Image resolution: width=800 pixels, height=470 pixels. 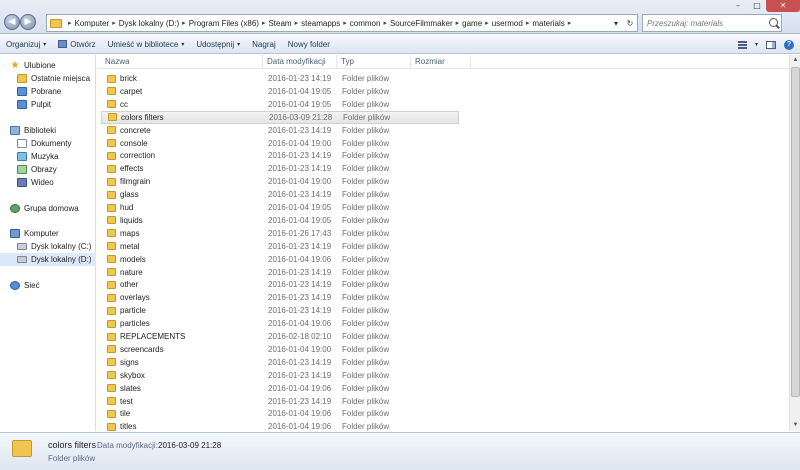 What do you see at coordinates (416, 23) in the screenshot?
I see `breadcrumb-item: ▸ SourceFilmmaker` at bounding box center [416, 23].